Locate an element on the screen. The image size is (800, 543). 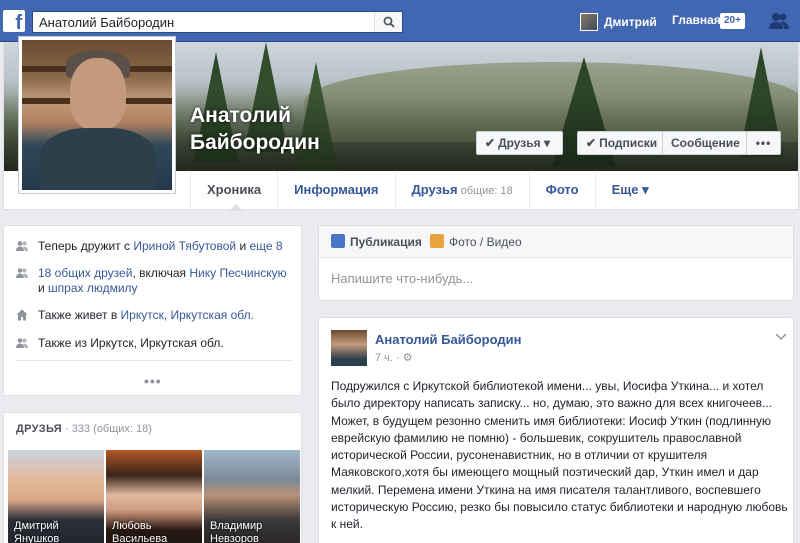
avatar is located at coordinates (589, 22).